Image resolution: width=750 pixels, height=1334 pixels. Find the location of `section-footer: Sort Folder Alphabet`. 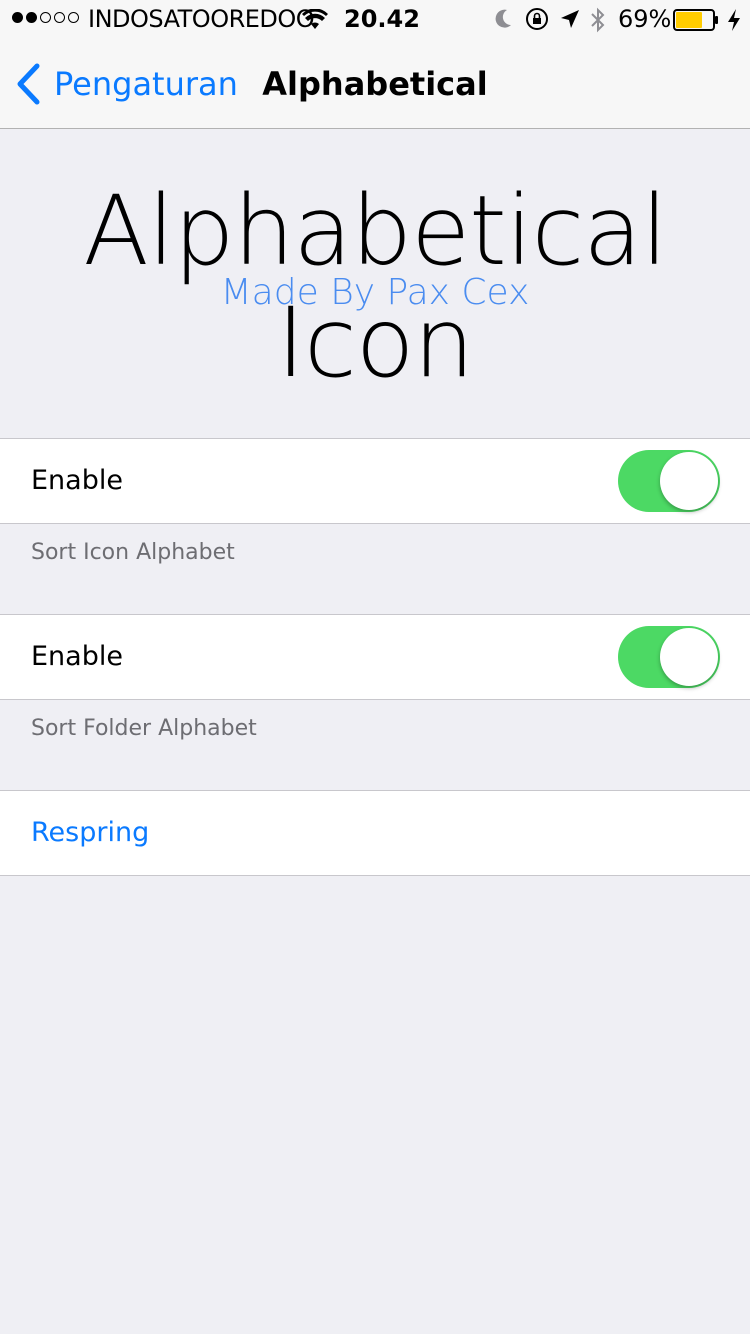

section-footer: Sort Folder Alphabet is located at coordinates (144, 728).